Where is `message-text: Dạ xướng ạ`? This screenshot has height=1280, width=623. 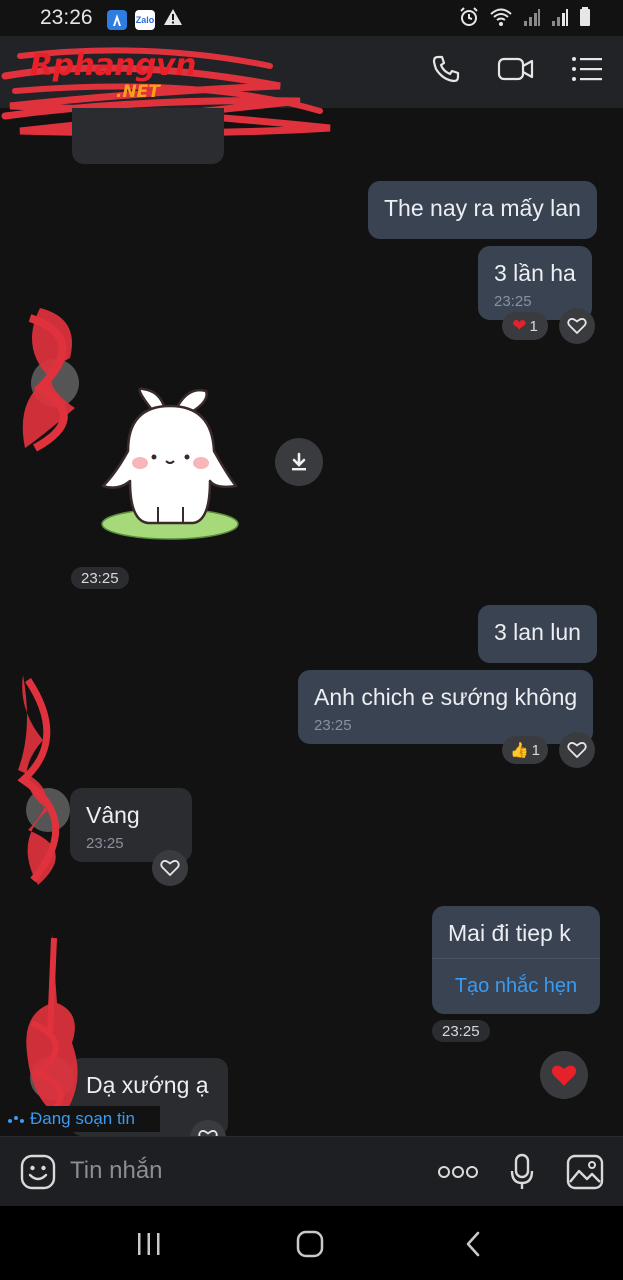 message-text: Dạ xướng ạ is located at coordinates (147, 1085).